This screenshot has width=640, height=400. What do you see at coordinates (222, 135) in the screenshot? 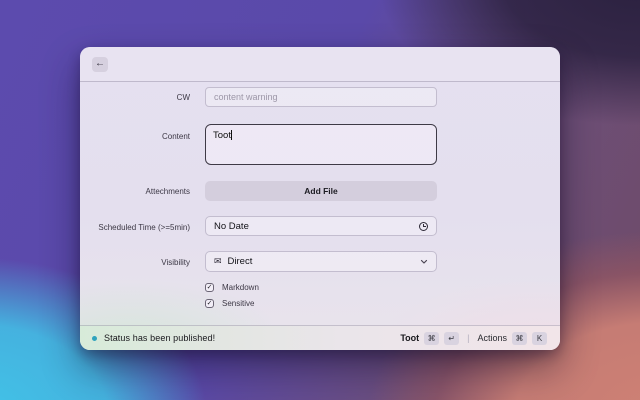
I see `content-text: Toot` at bounding box center [222, 135].